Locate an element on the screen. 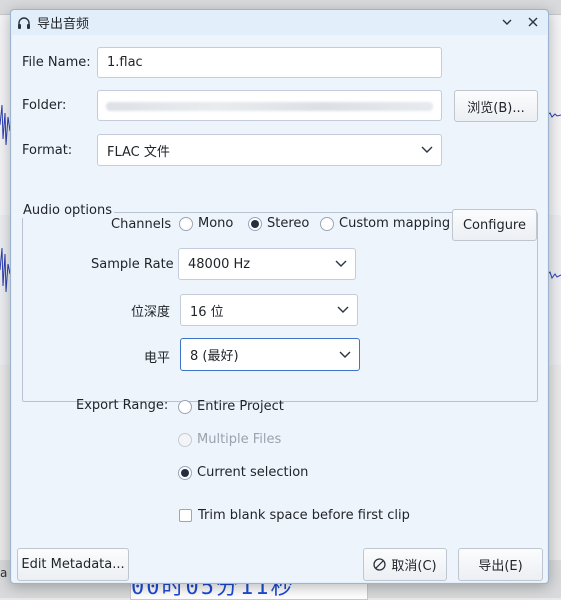  radio-entire-project-label: Entire Project is located at coordinates (240, 406).